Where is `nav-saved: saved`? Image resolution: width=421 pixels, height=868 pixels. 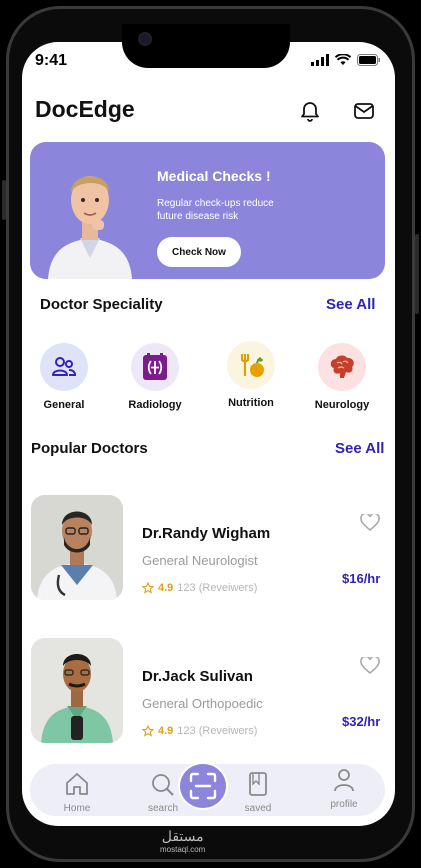
nav-saved: saved is located at coordinates (258, 793).